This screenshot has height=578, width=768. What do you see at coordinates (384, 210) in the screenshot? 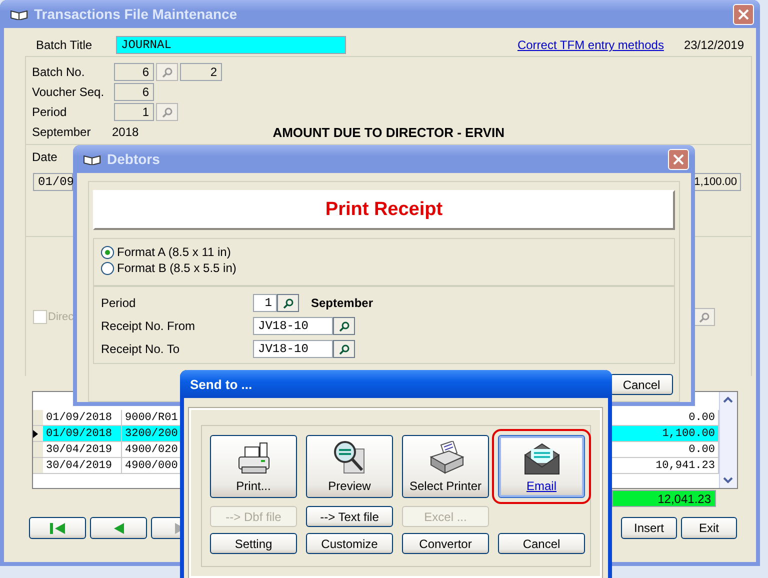
I see `banner-title: Print Receipt` at bounding box center [384, 210].